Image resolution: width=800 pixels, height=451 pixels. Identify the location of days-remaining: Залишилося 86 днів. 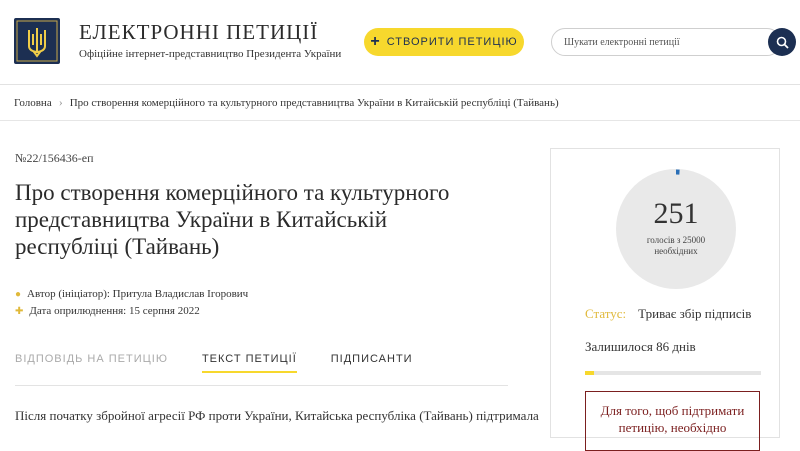
(640, 346).